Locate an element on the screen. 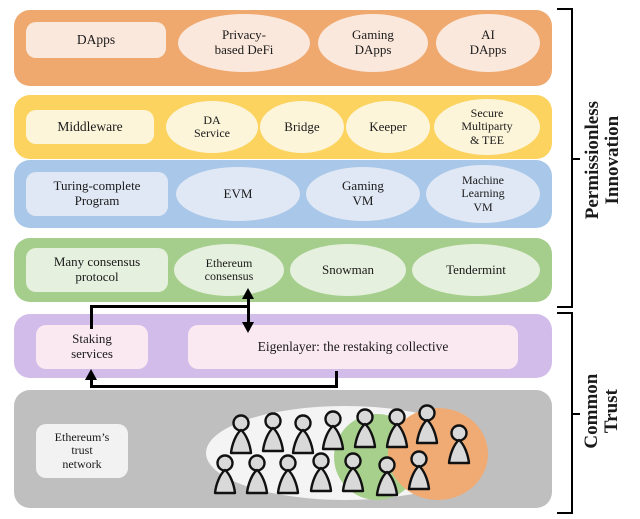 The width and height of the screenshot is (640, 519). connector-staking-feed-horizontal is located at coordinates (169, 306).